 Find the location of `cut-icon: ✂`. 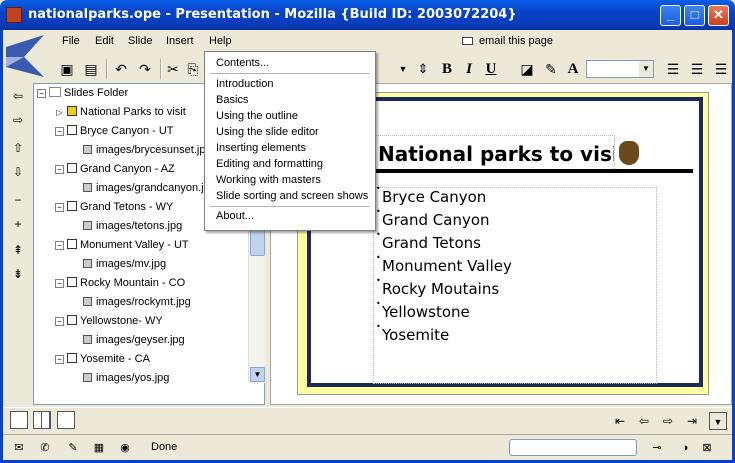

cut-icon: ✂ is located at coordinates (173, 69).